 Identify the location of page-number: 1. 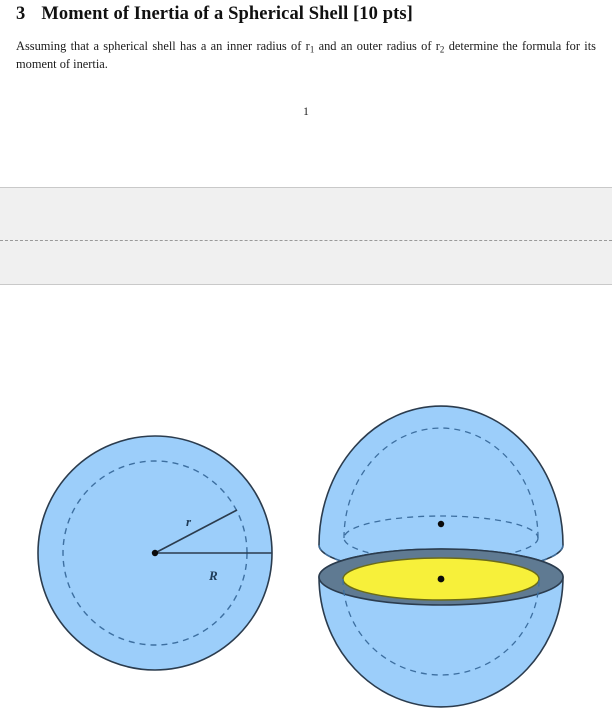
(306, 112).